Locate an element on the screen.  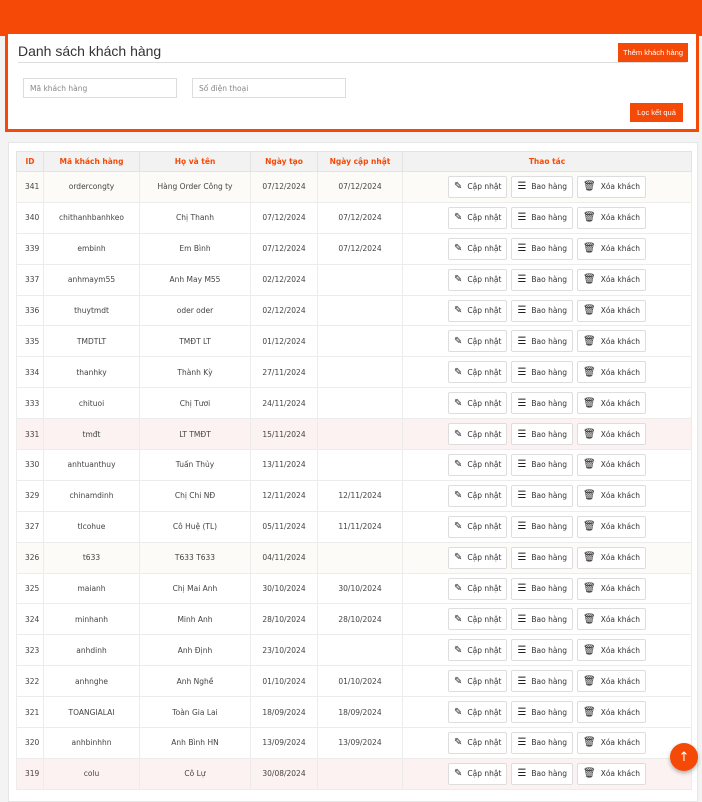
cell-created: 15/11/2024 is located at coordinates (284, 434).